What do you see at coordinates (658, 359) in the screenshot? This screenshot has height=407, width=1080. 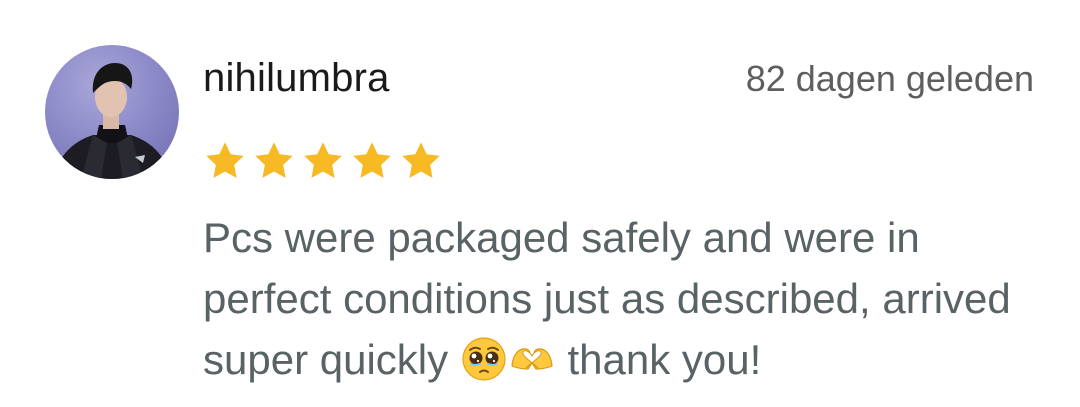 I see `review-text-end: thank you!` at bounding box center [658, 359].